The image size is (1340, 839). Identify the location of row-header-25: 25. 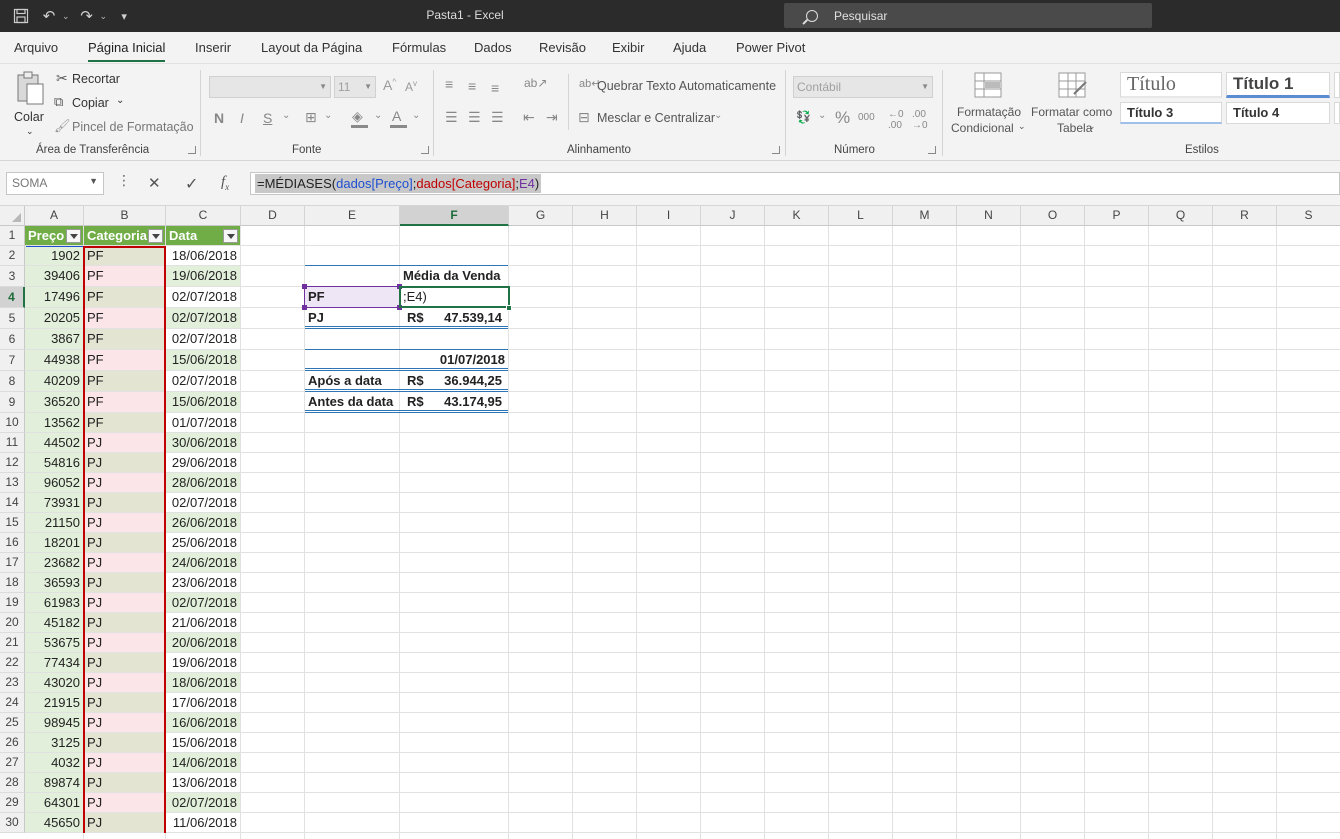
(12, 723).